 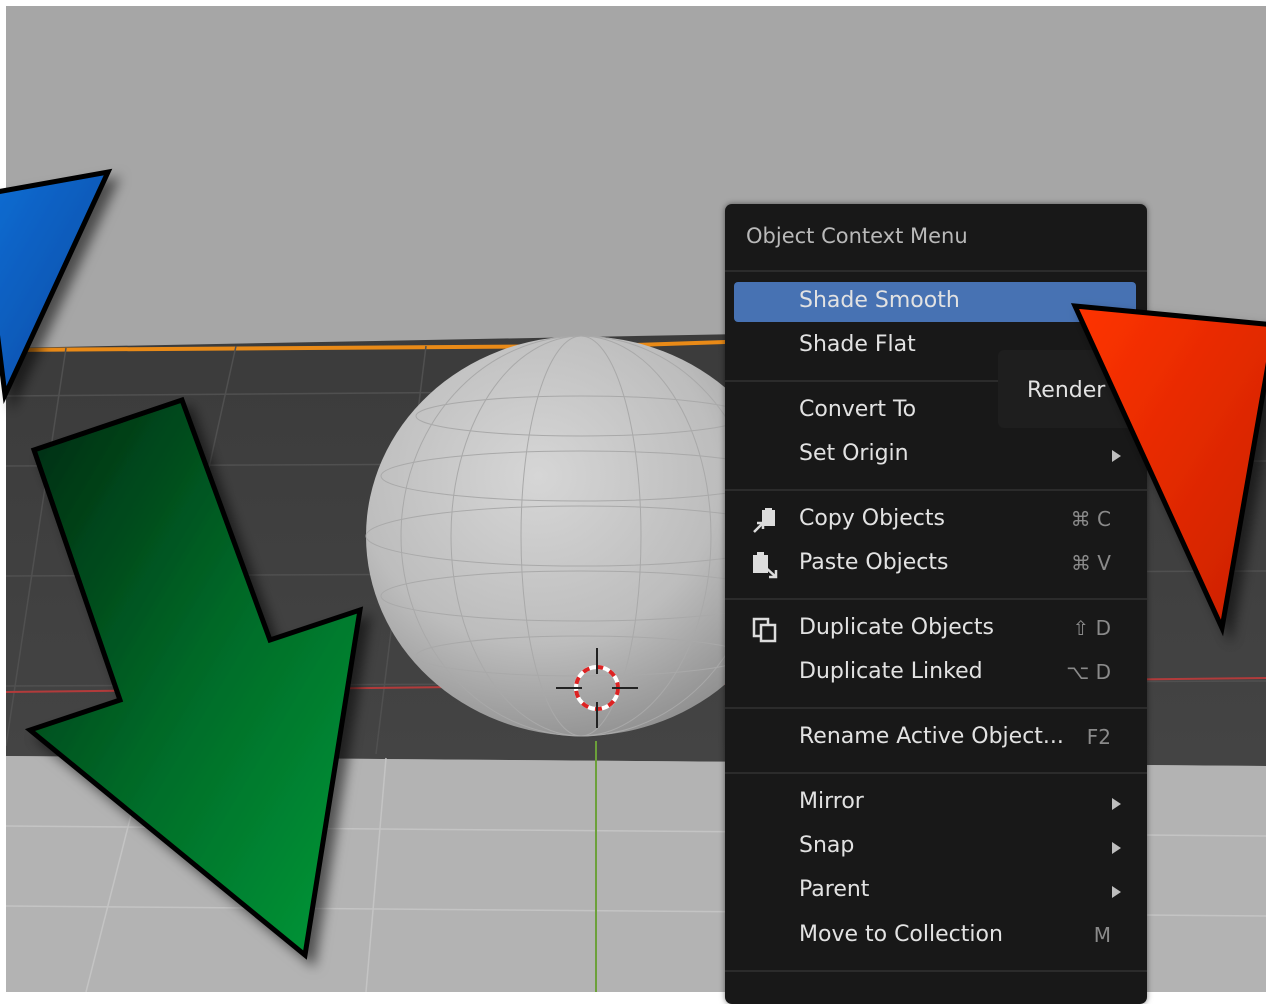 What do you see at coordinates (874, 562) in the screenshot?
I see `menu-item-label: Paste Objects` at bounding box center [874, 562].